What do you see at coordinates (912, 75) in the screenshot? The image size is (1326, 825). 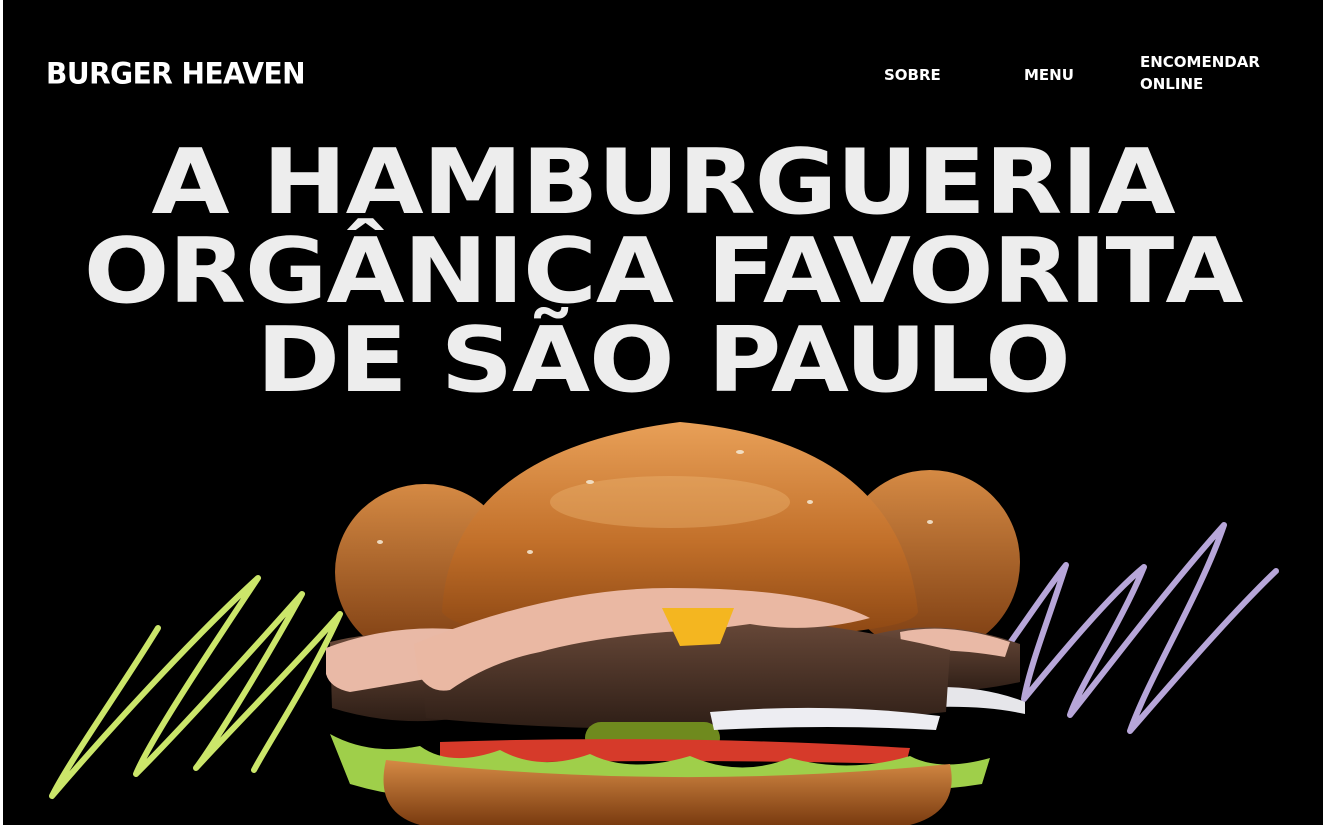 I see `nav-link-sobre: SOBRE` at bounding box center [912, 75].